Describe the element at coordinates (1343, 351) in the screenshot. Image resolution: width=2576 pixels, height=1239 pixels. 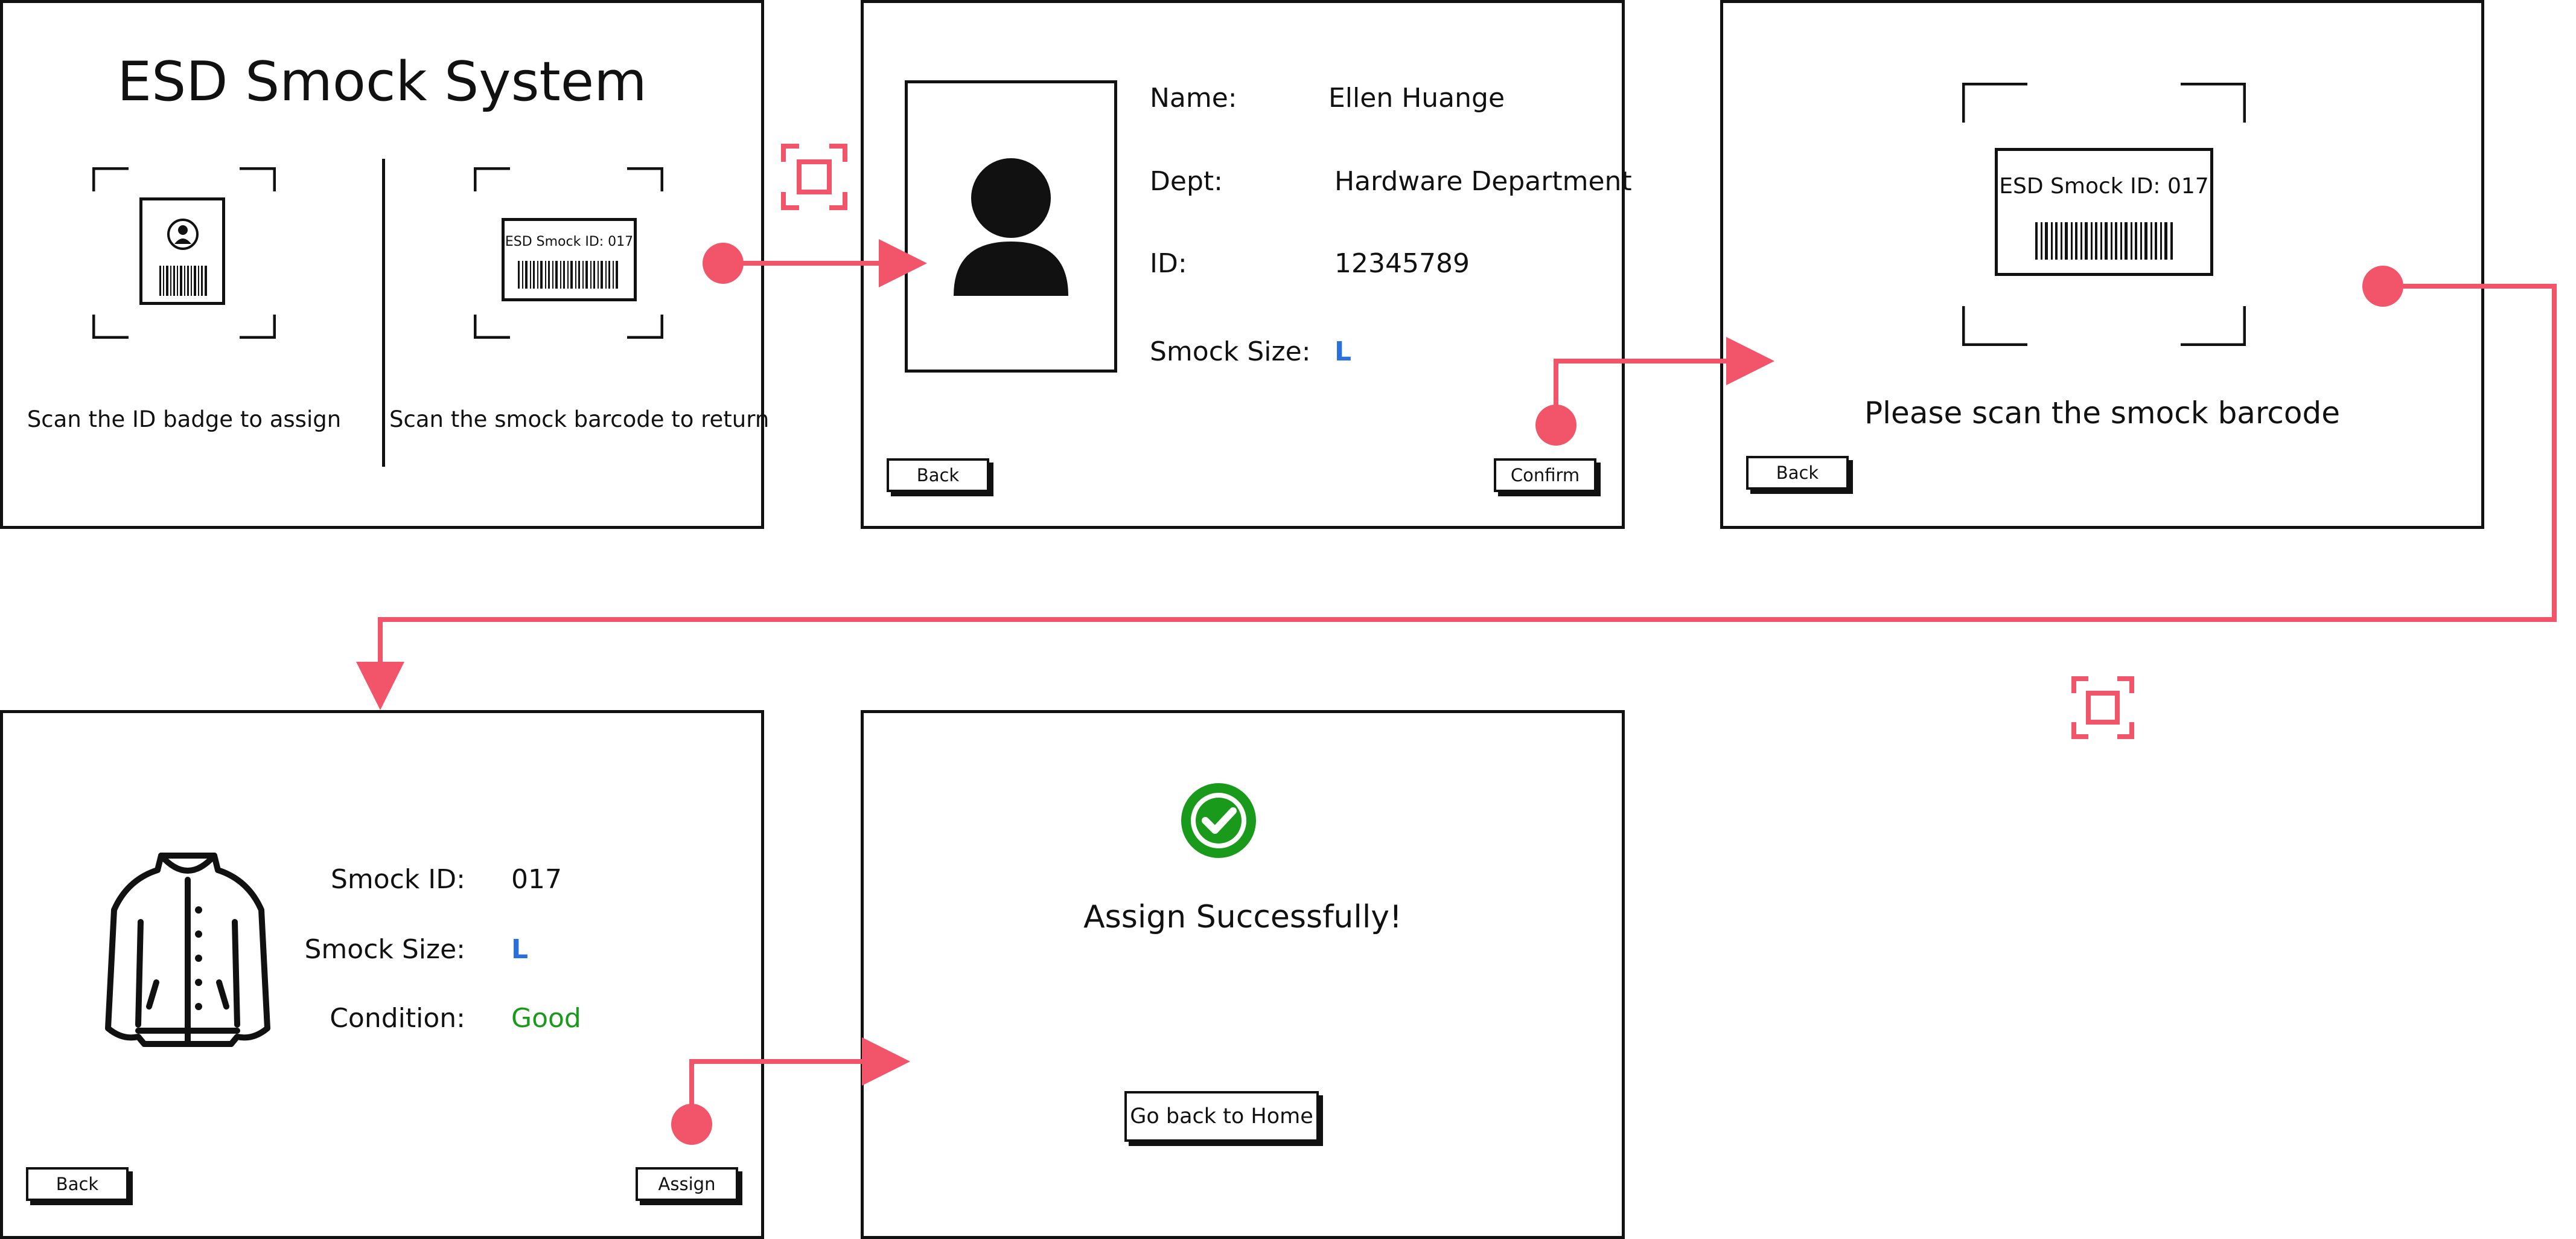
I see `size-value: L` at that location.